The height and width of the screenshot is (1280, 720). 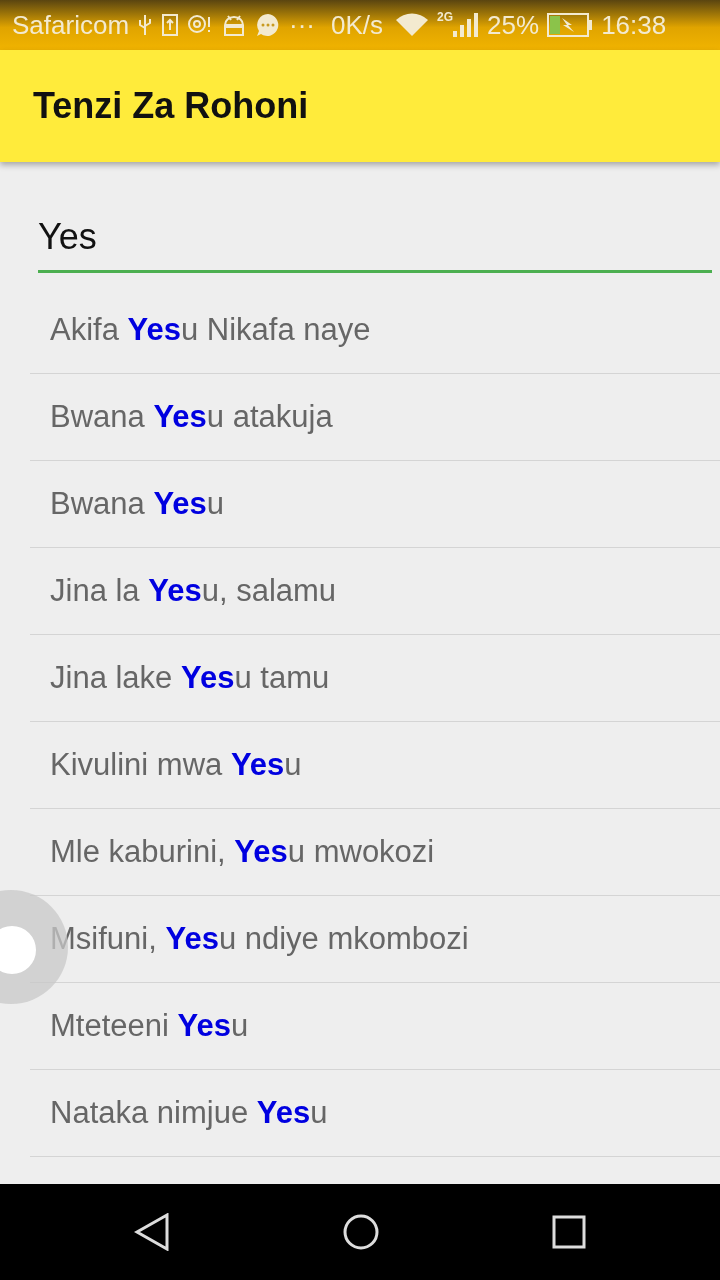 What do you see at coordinates (634, 25) in the screenshot?
I see `clock: 16:38` at bounding box center [634, 25].